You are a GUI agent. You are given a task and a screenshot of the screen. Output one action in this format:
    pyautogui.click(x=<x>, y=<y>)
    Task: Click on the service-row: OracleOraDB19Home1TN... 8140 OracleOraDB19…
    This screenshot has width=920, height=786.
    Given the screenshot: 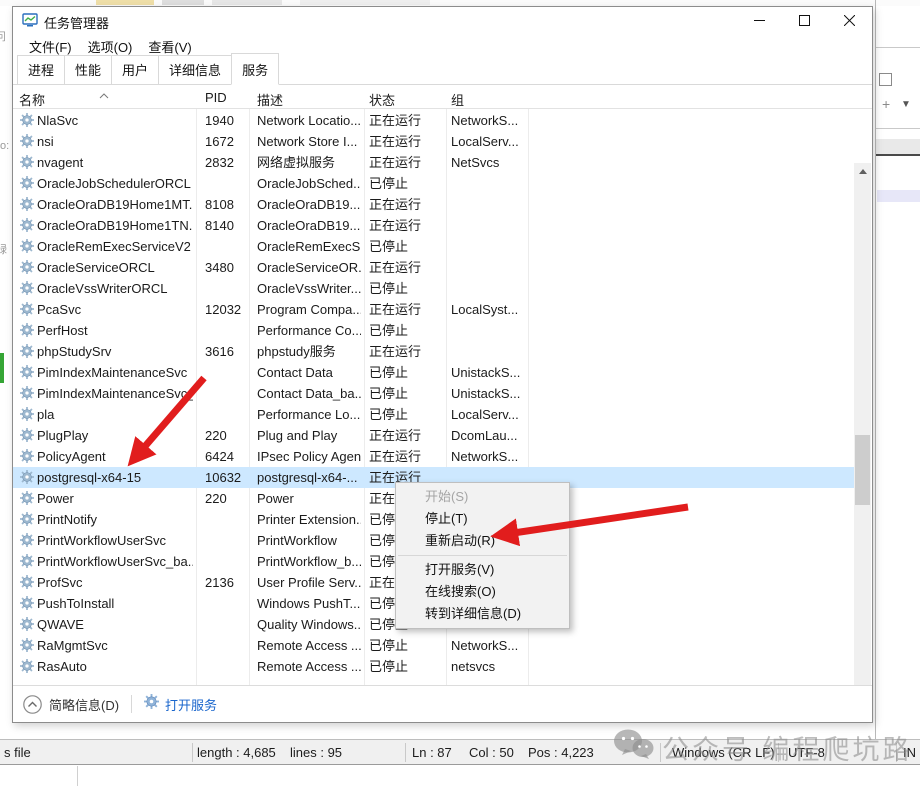 What is the action you would take?
    pyautogui.click(x=434, y=225)
    